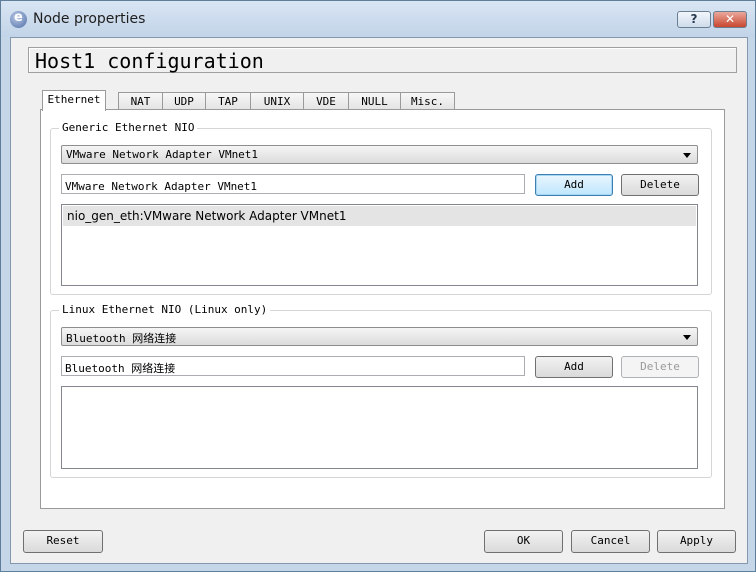  What do you see at coordinates (660, 185) in the screenshot?
I see `generic-delete-button: Delete` at bounding box center [660, 185].